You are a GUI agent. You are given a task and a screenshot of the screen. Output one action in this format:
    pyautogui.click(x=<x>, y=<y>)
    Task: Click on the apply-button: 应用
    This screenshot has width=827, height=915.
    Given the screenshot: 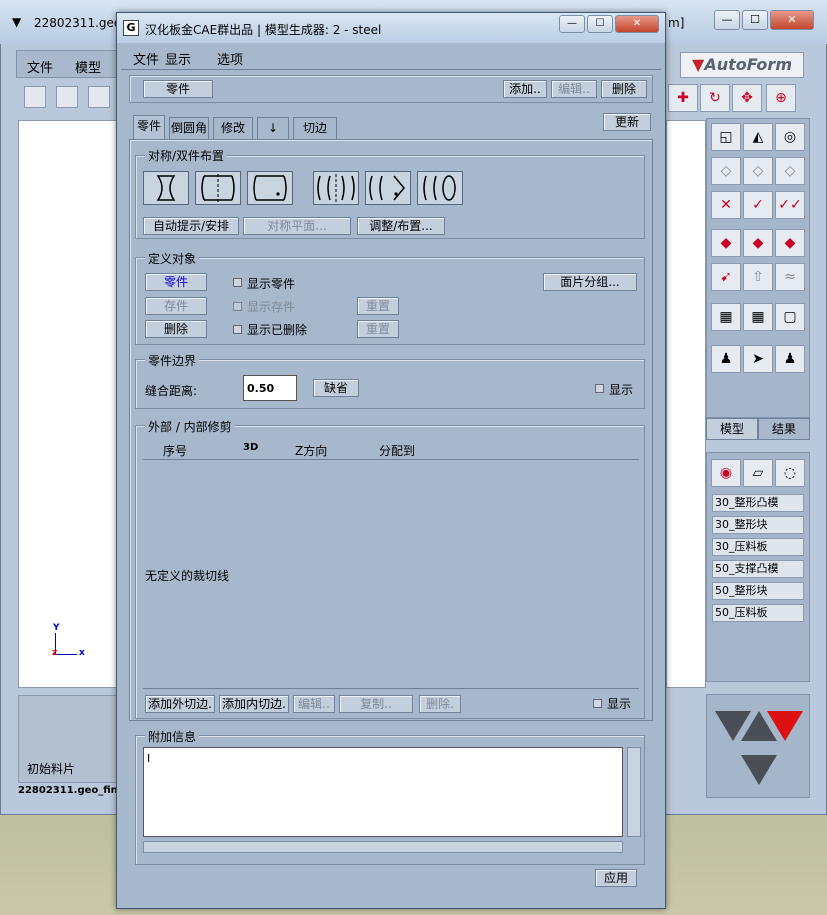 What is the action you would take?
    pyautogui.click(x=616, y=878)
    